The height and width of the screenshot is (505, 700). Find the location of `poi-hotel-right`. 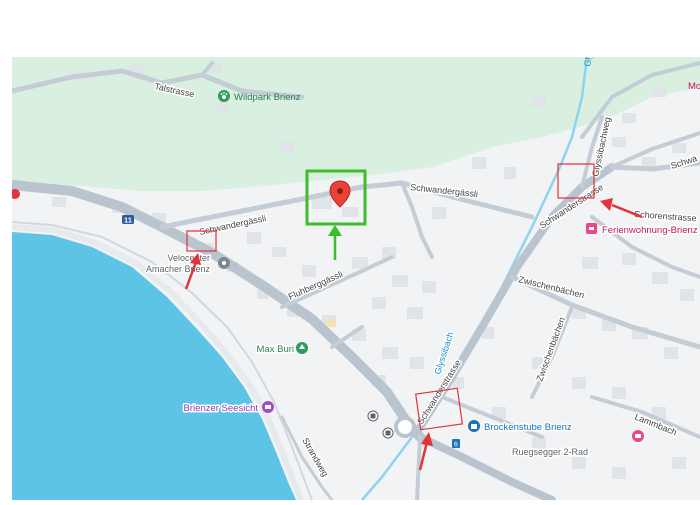

poi-hotel-right is located at coordinates (638, 436).